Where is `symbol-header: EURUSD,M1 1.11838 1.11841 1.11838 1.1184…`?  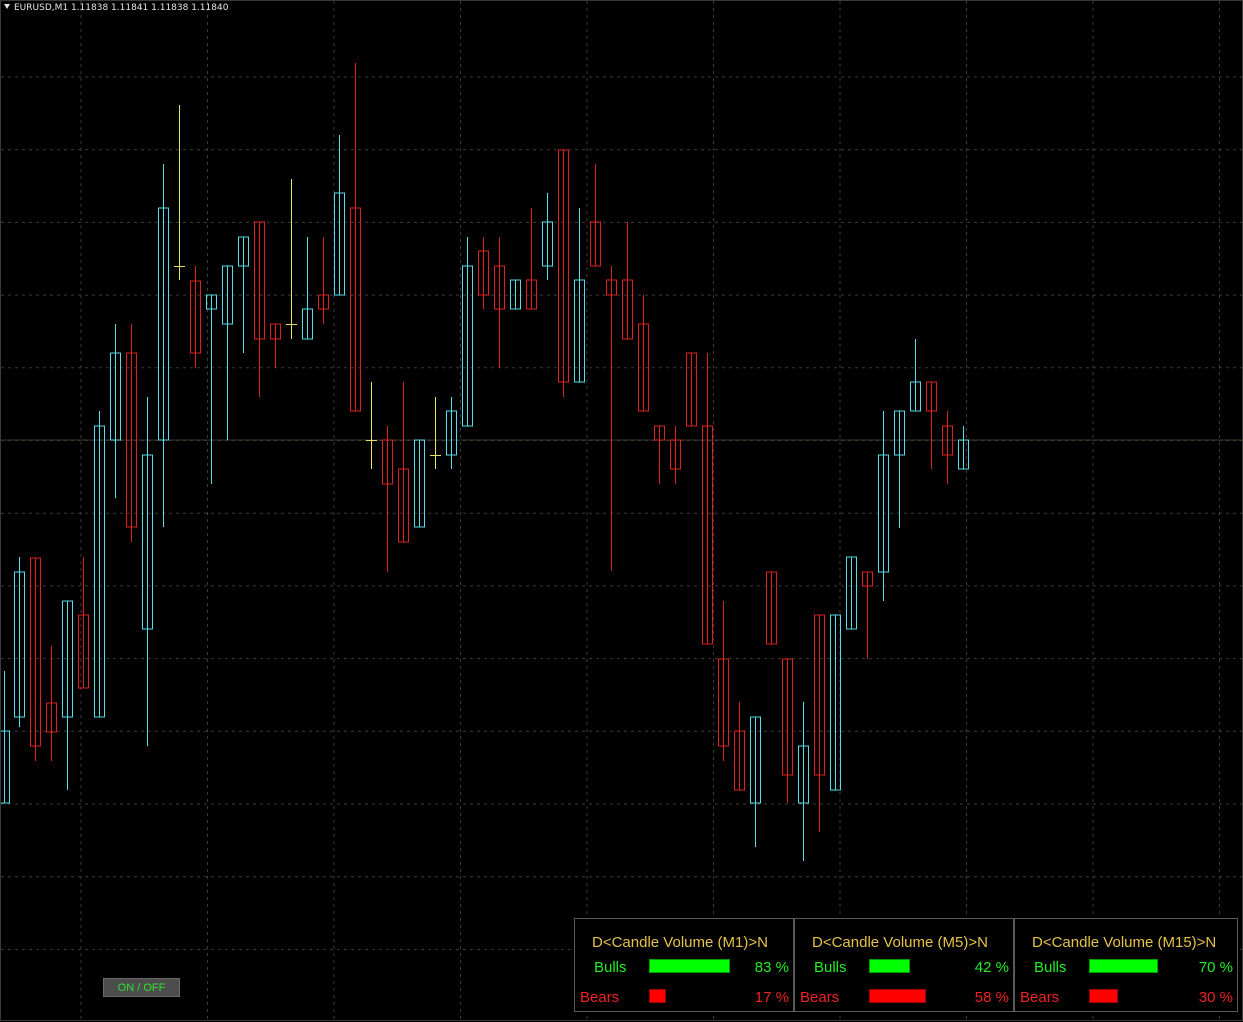 symbol-header: EURUSD,M1 1.11838 1.11841 1.11838 1.1184… is located at coordinates (116, 8).